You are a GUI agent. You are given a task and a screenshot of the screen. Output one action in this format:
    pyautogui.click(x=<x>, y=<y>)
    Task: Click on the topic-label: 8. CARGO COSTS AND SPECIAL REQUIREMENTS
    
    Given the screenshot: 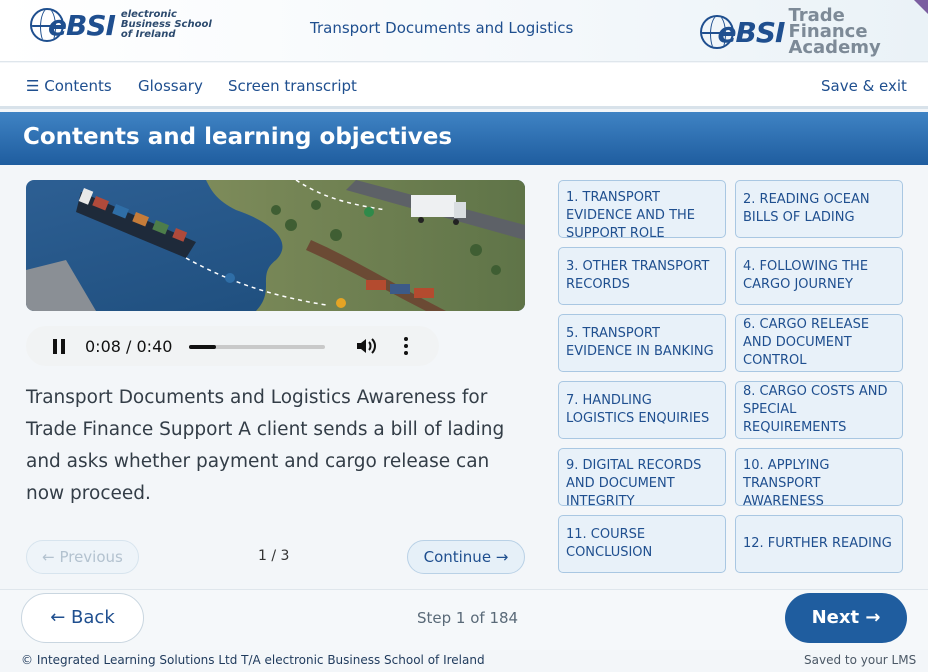 What is the action you would take?
    pyautogui.click(x=815, y=409)
    